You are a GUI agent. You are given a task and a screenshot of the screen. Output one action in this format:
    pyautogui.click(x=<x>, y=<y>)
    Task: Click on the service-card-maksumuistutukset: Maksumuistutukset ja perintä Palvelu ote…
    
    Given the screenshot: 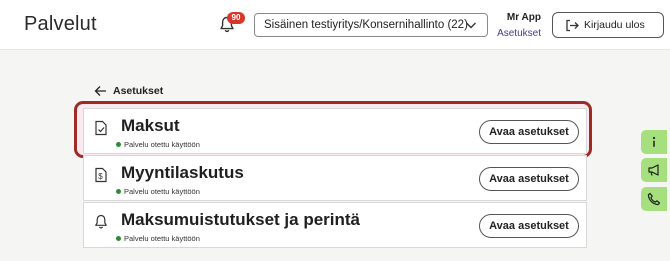 What is the action you would take?
    pyautogui.click(x=335, y=225)
    